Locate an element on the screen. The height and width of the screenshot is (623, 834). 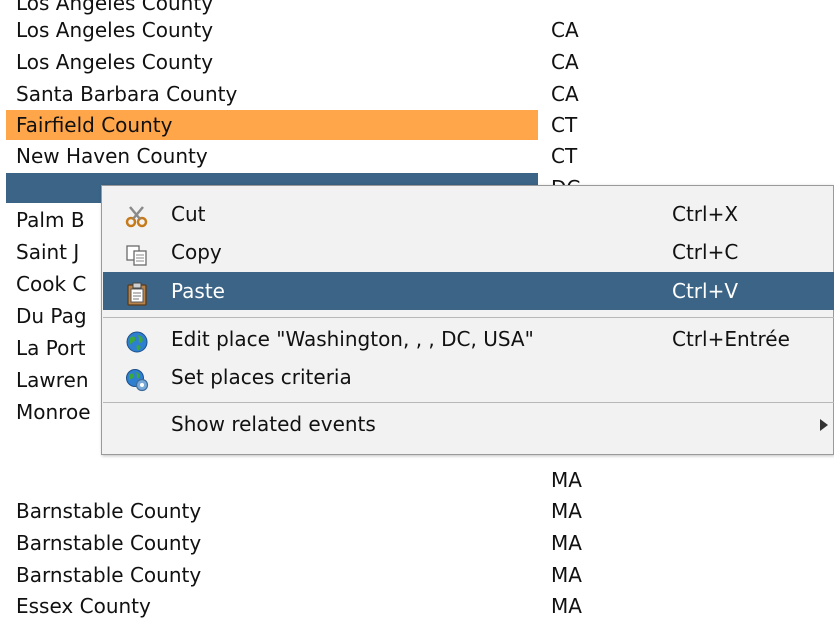
menu-item-cut: Cut Ctrl+X is located at coordinates (468, 214).